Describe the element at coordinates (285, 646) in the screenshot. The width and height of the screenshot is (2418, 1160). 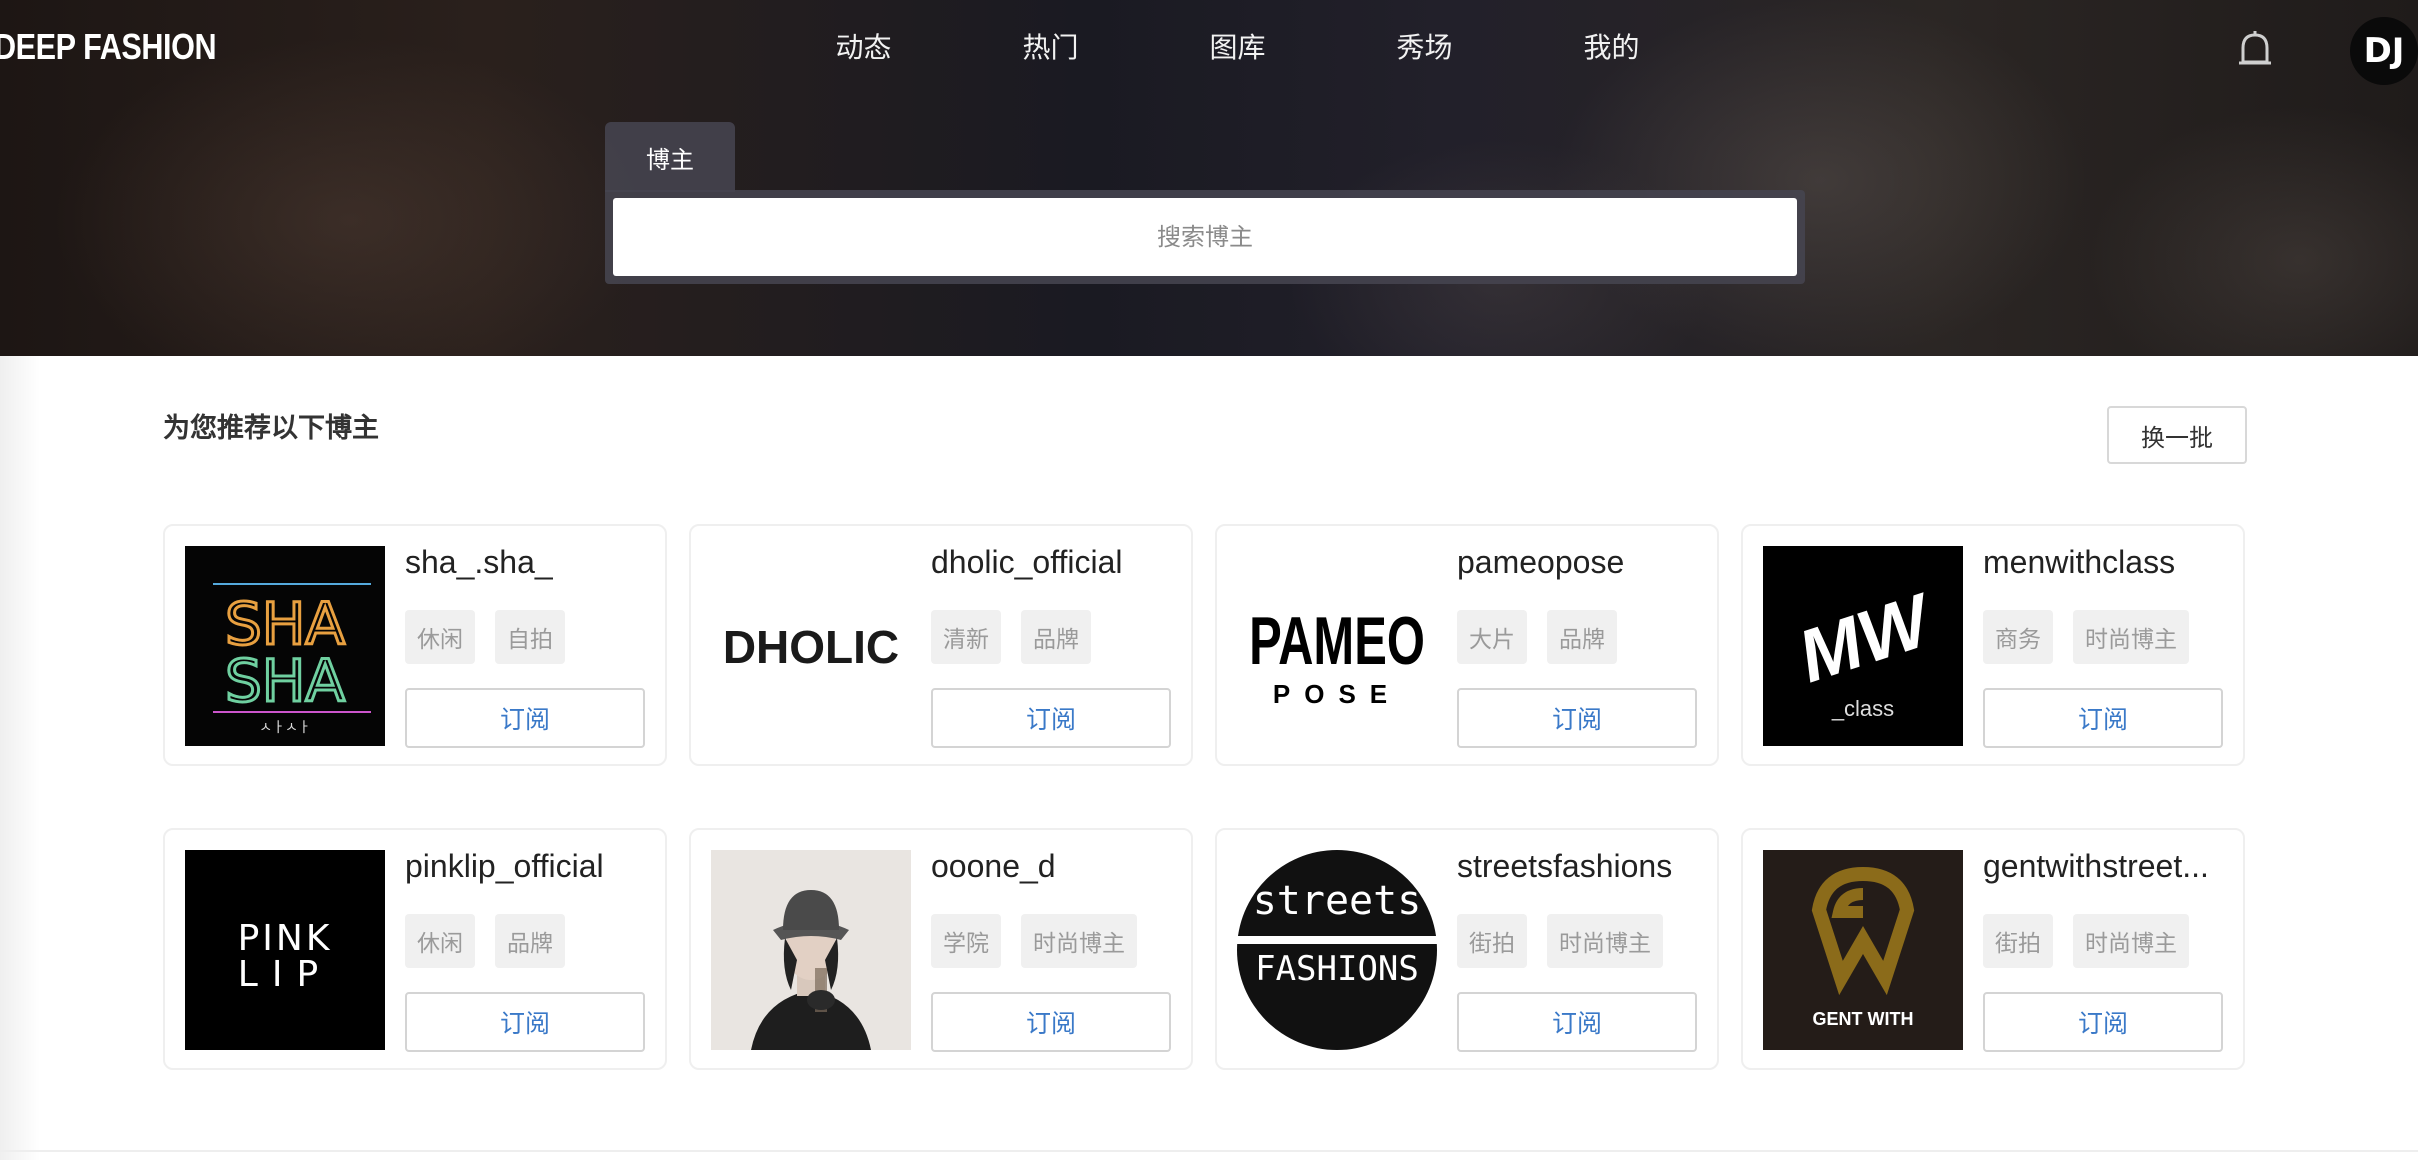
I see `blogger-avatar-sha: SHA SHA ㅅㅏㅅㅏ` at that location.